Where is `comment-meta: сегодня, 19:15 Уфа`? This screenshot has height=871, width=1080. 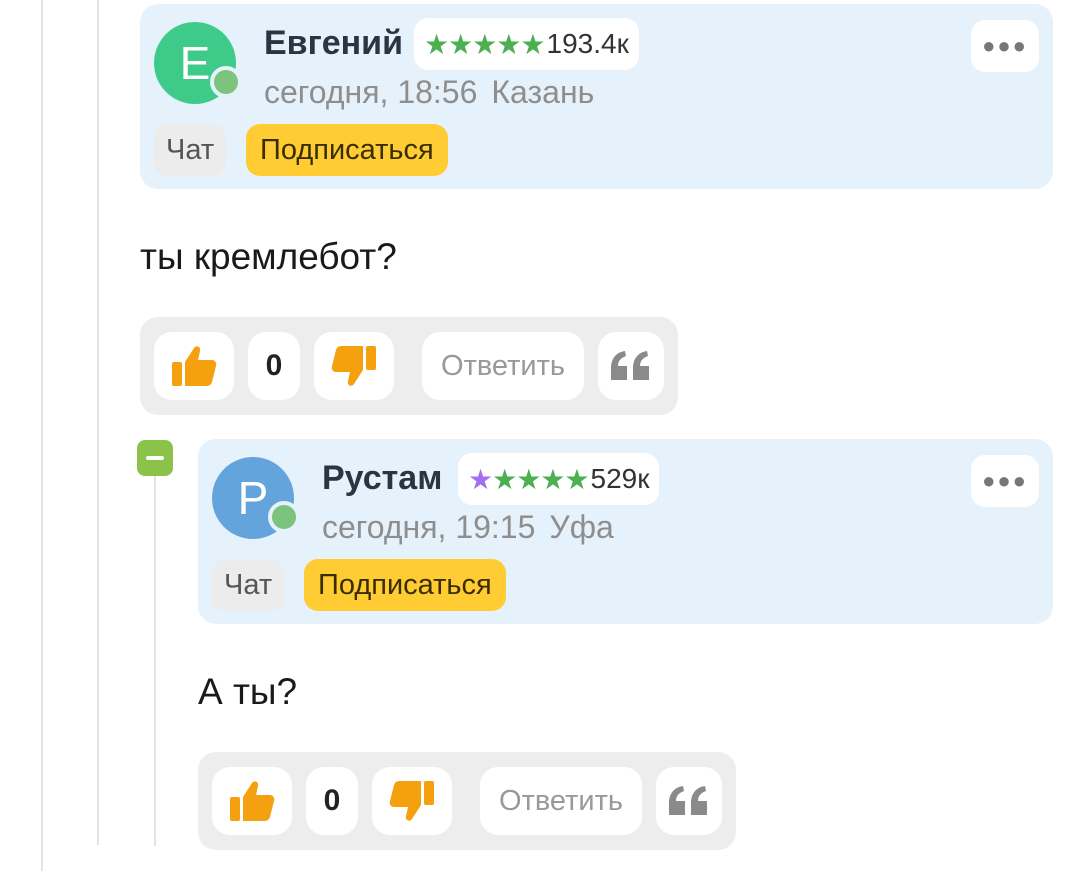
comment-meta: сегодня, 19:15 Уфа is located at coordinates (468, 527).